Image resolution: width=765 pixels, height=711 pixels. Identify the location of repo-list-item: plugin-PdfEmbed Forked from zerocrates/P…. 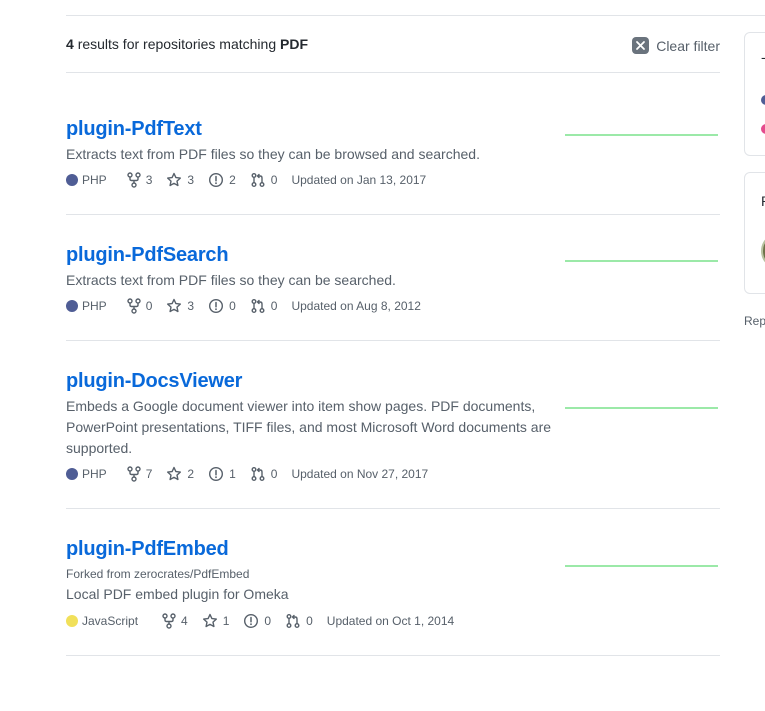
(393, 597).